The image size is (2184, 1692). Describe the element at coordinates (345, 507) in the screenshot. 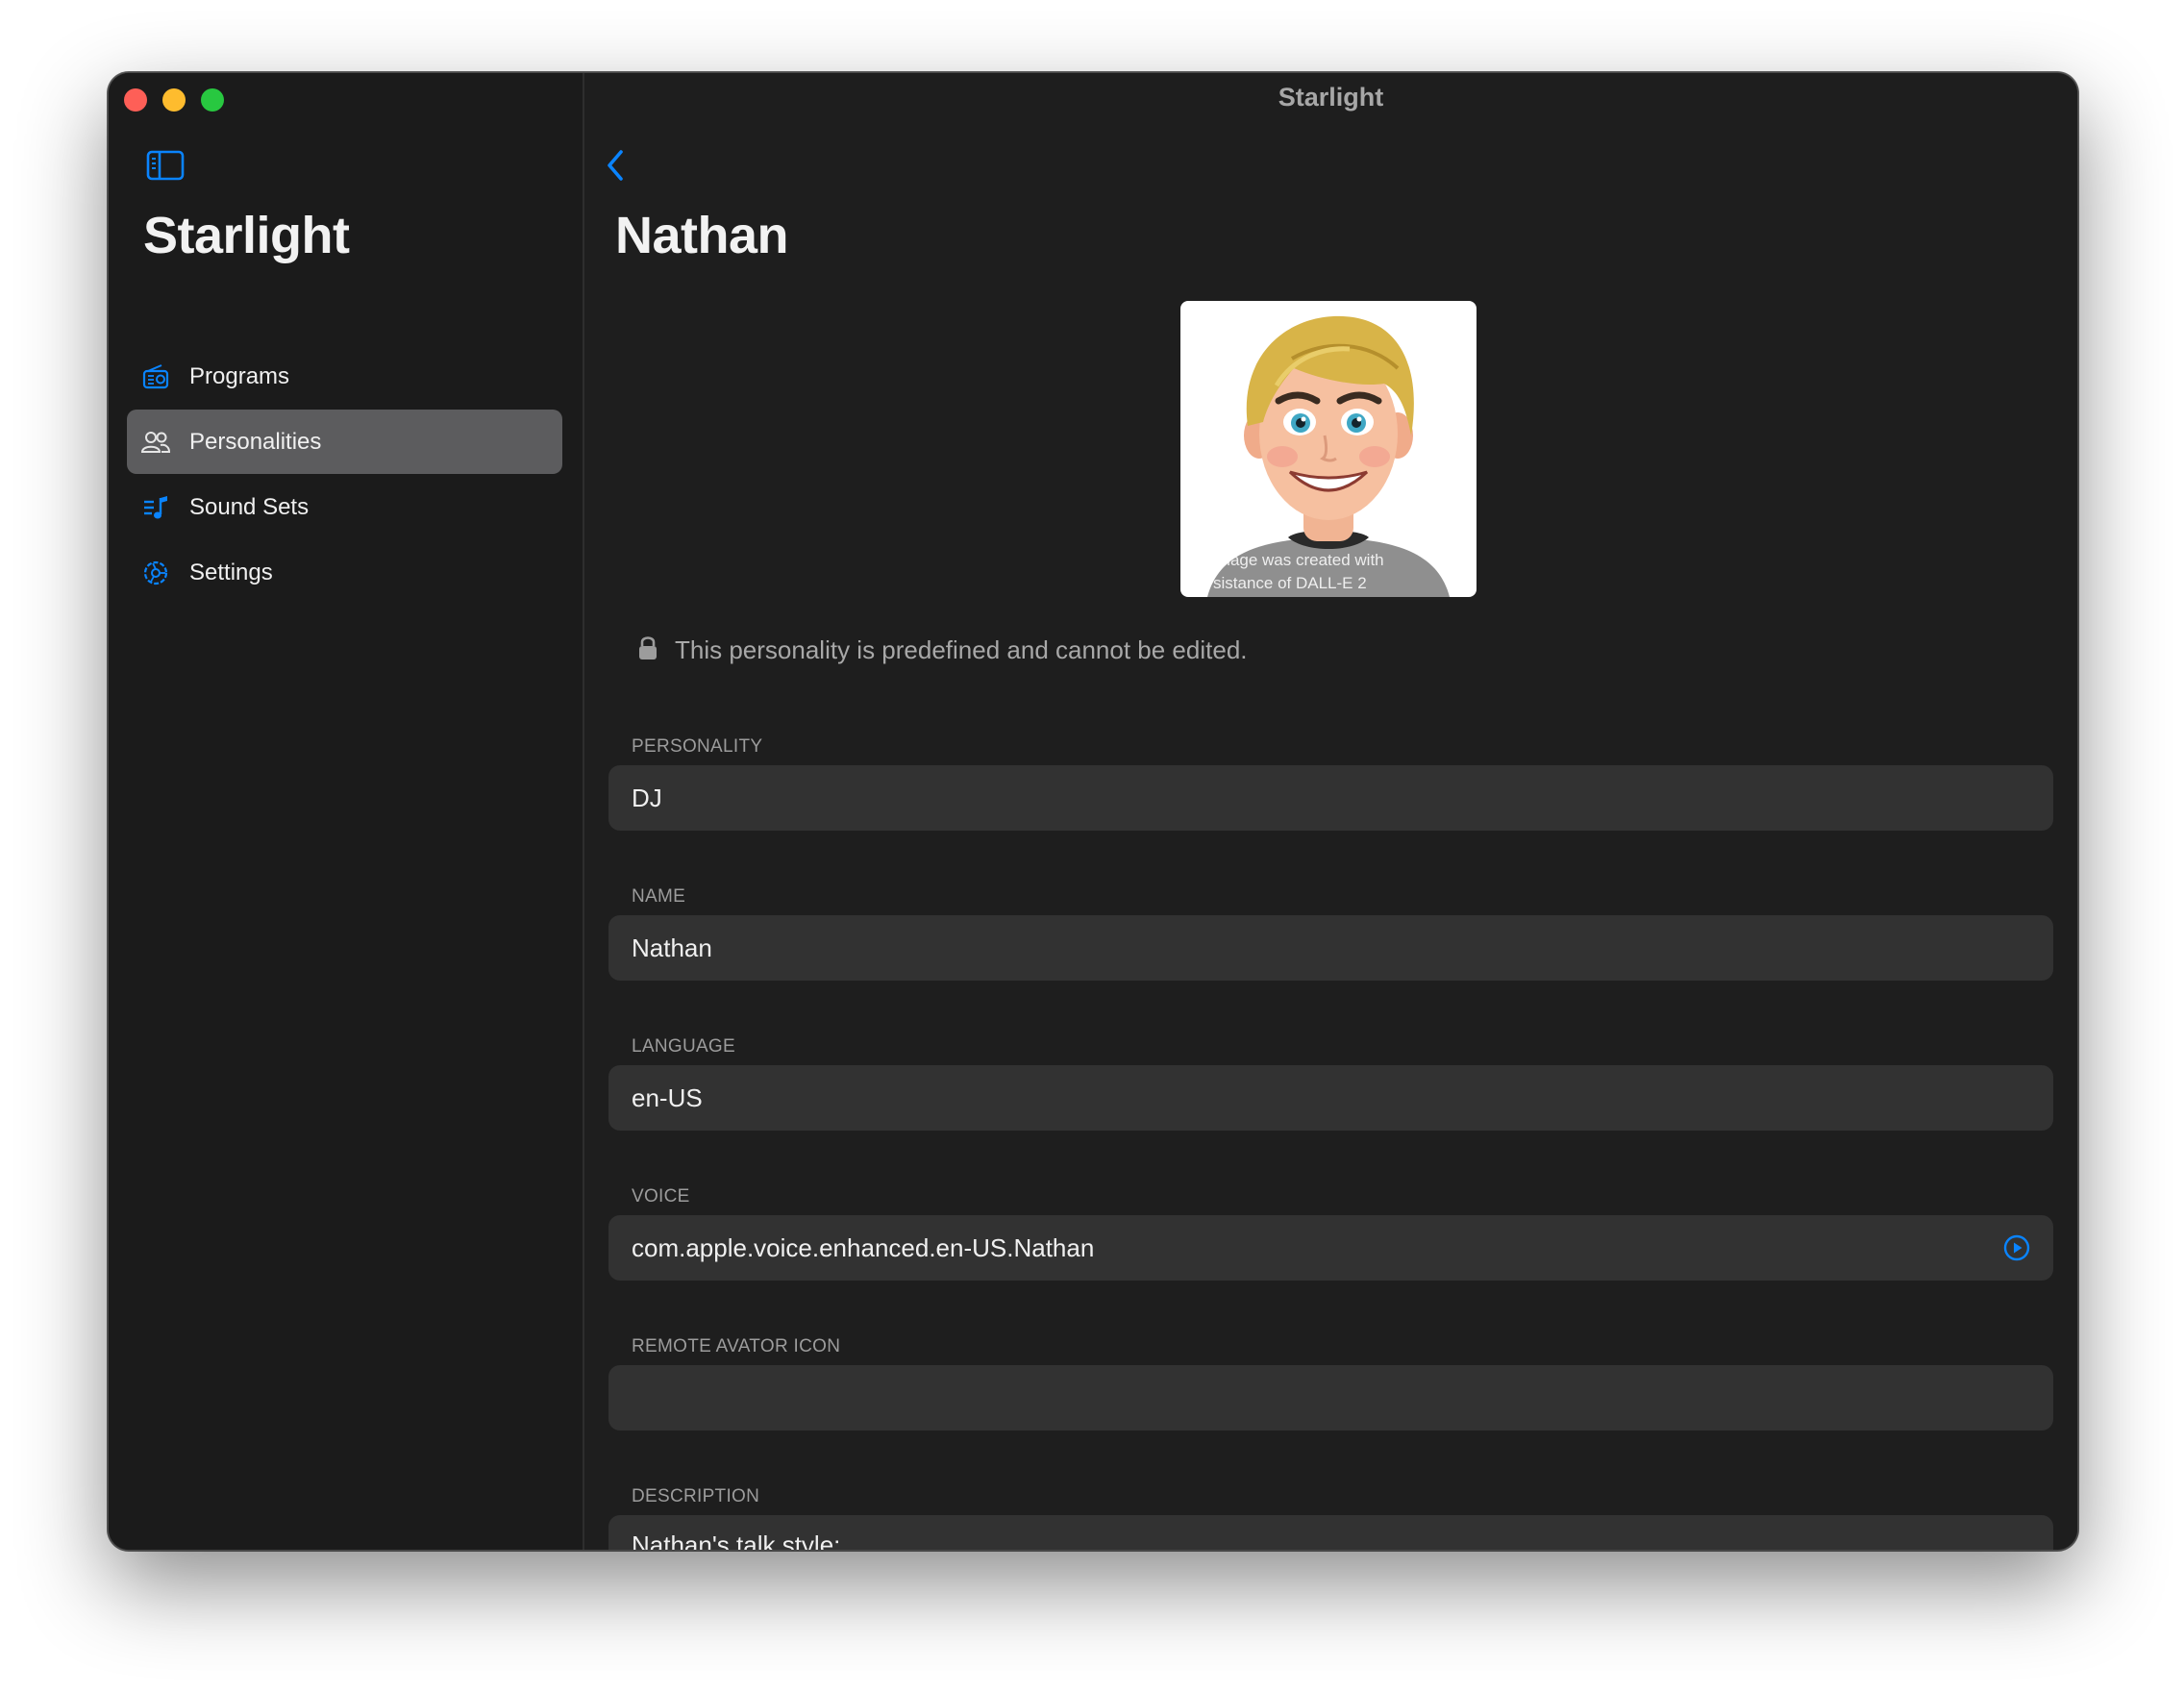

I see `sidebar-item-sound-sets: Sound Sets` at that location.